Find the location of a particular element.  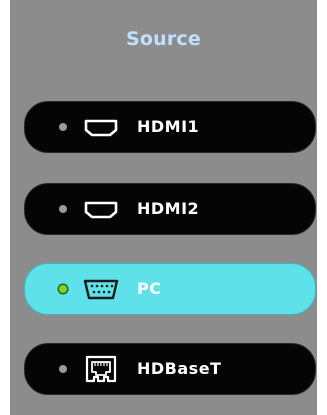

source-label: HDBaseT is located at coordinates (179, 368).